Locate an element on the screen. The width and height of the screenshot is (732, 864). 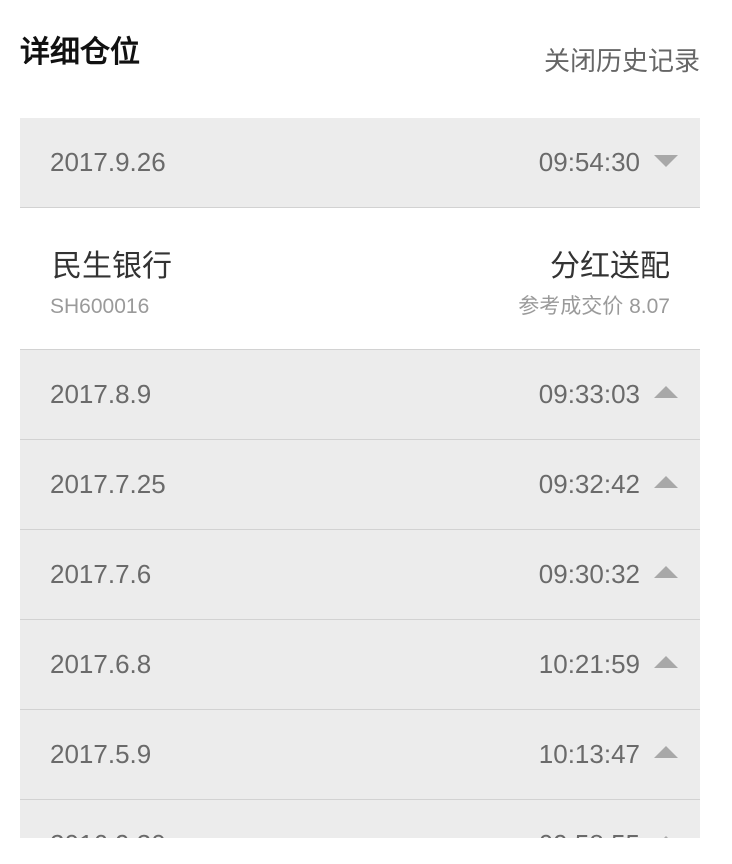
page-title: 详细仓位 is located at coordinates (80, 52).